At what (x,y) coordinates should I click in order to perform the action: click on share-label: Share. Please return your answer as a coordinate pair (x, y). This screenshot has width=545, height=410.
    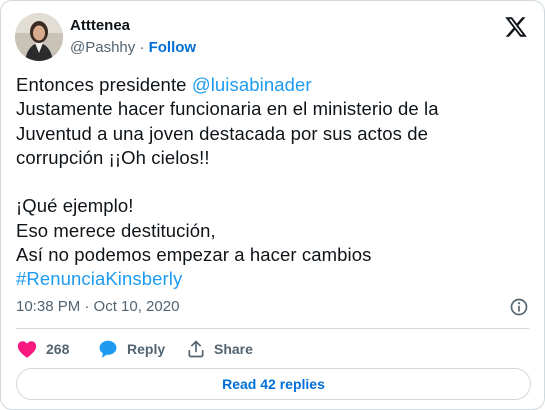
    Looking at the image, I should click on (233, 349).